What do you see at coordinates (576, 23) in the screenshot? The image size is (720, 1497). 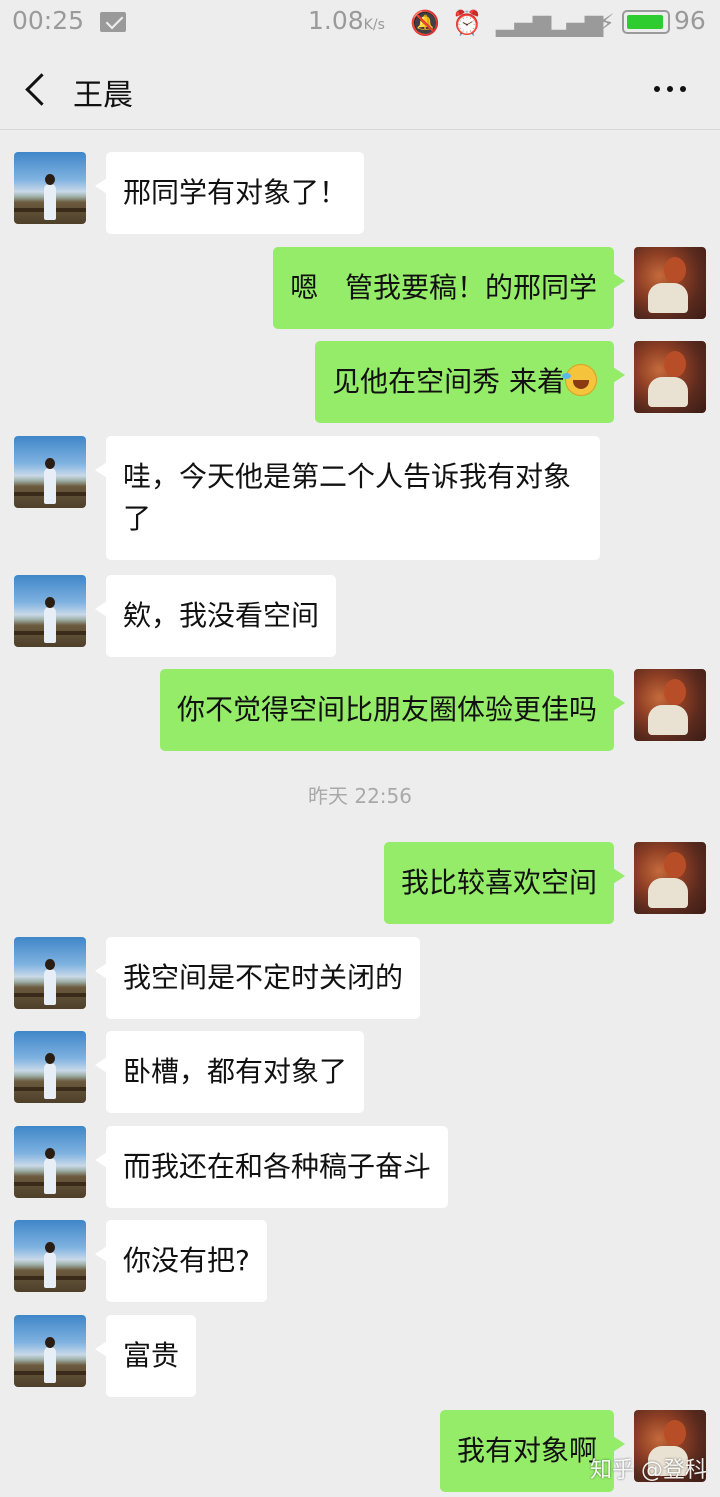 I see `signal-icon-2: ▂▄▆` at bounding box center [576, 23].